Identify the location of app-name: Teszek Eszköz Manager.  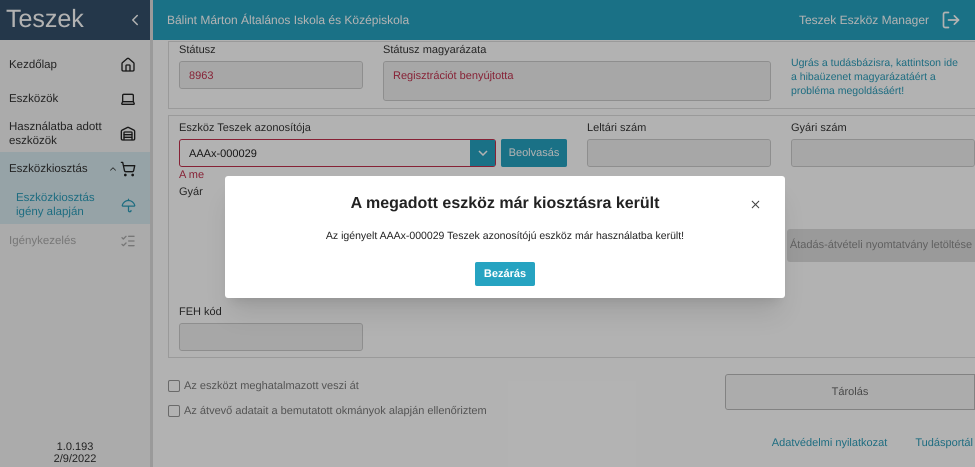
(863, 20).